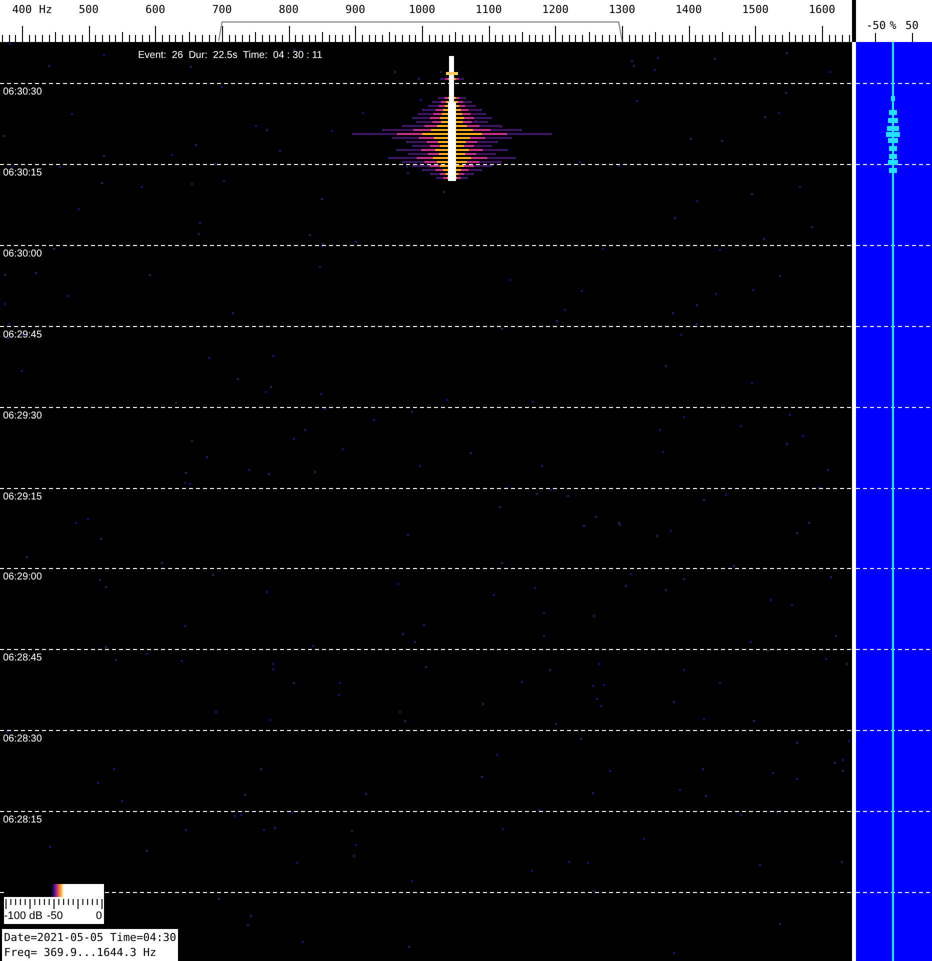 The height and width of the screenshot is (961, 932). I want to click on frequency-label: 1100, so click(488, 9).